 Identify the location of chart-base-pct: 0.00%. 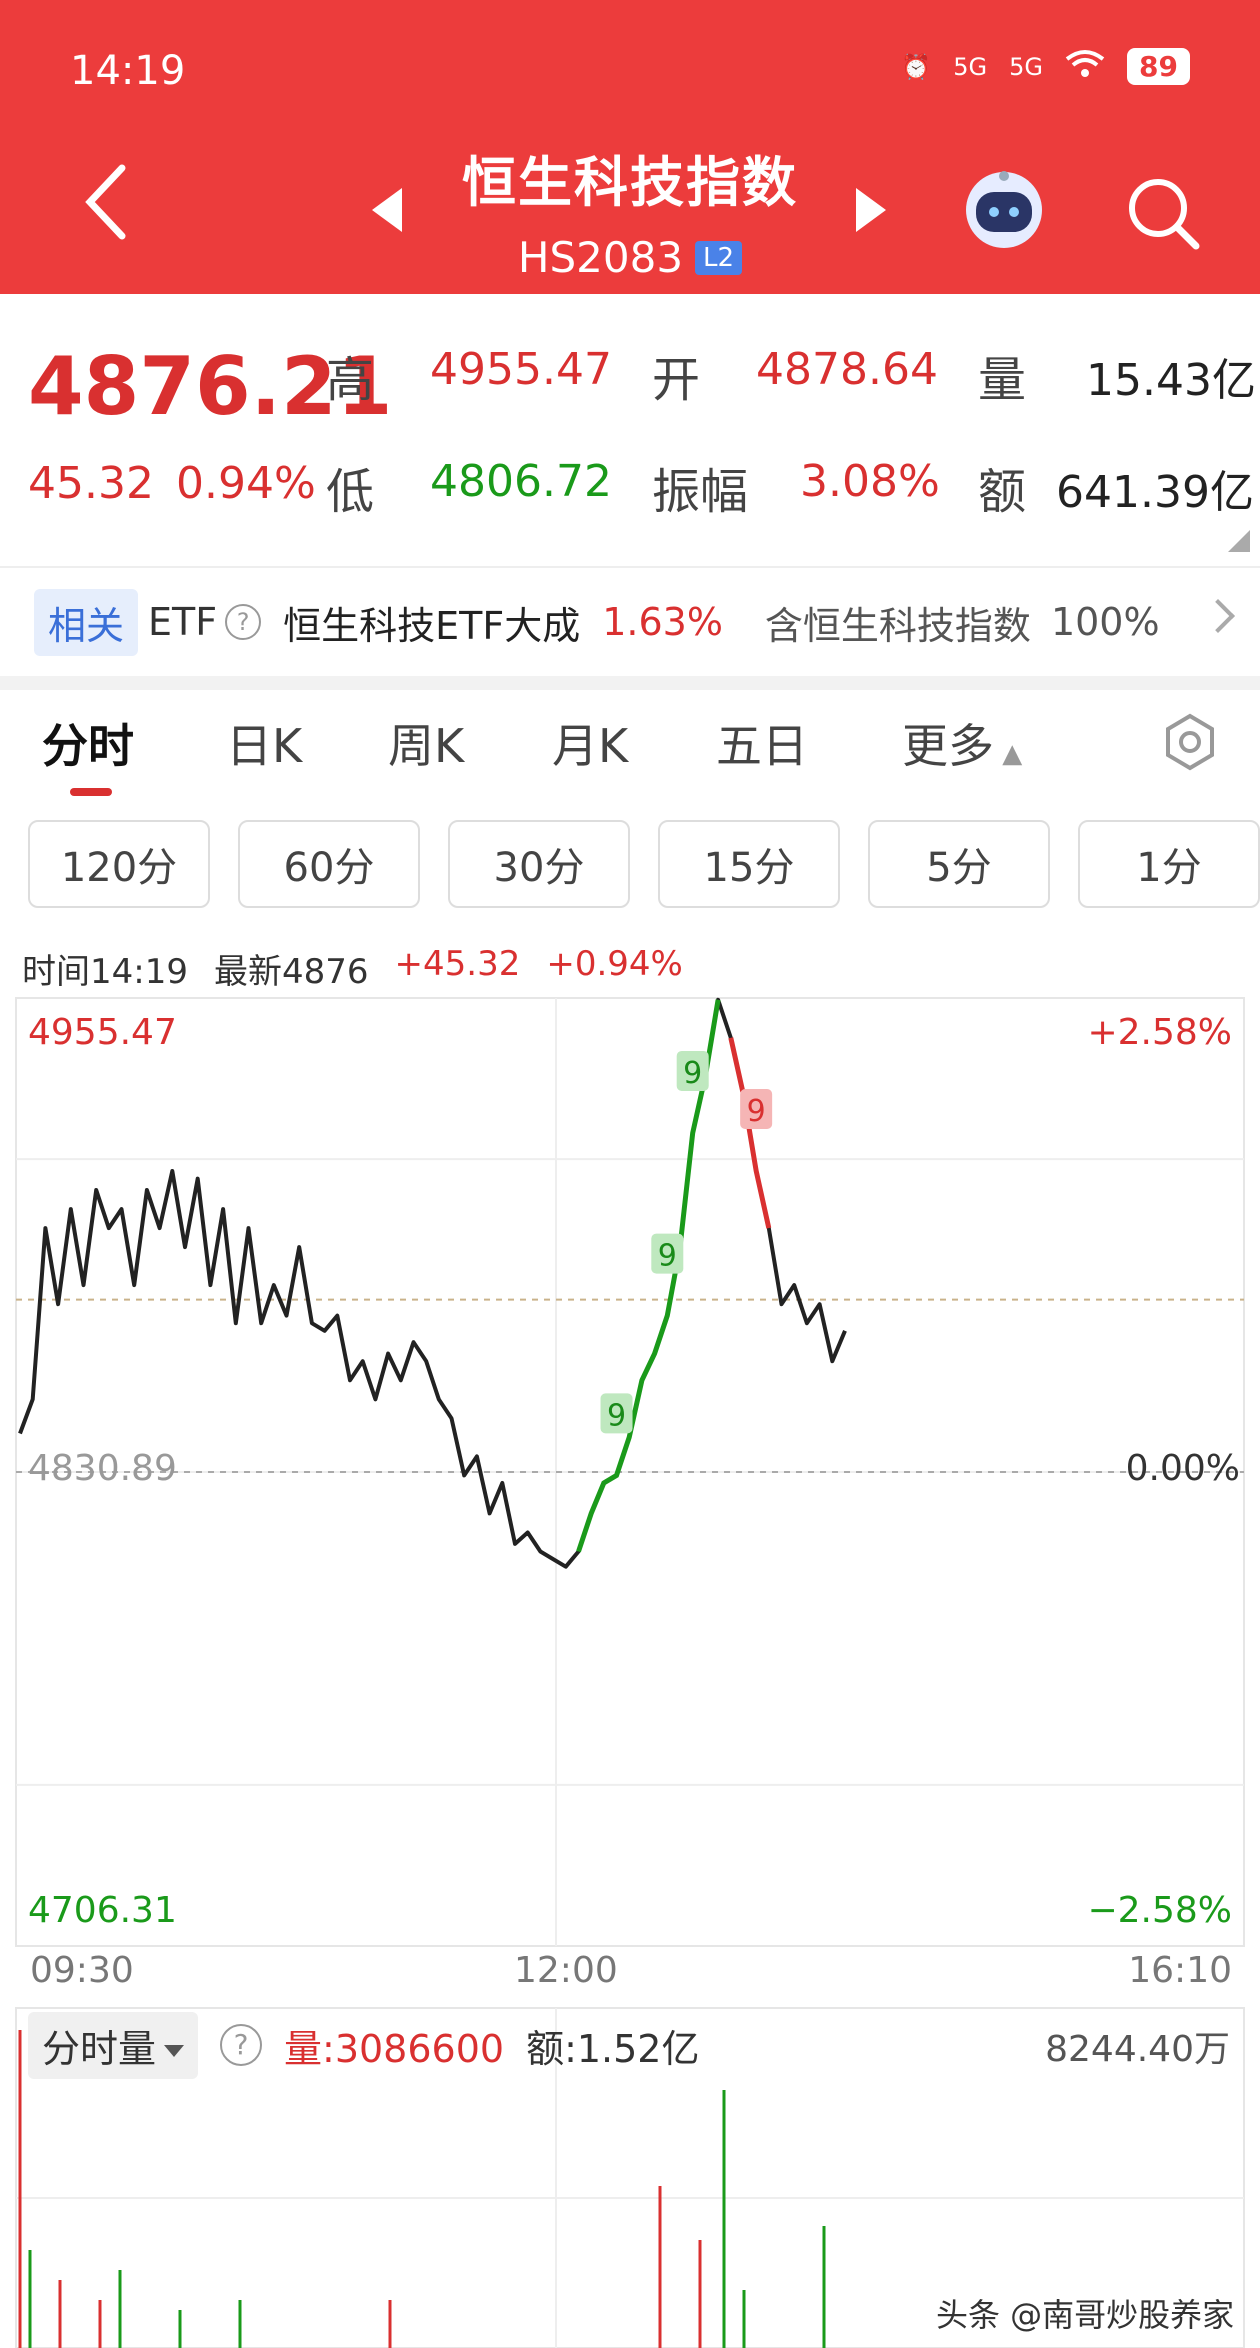
(1182, 1468).